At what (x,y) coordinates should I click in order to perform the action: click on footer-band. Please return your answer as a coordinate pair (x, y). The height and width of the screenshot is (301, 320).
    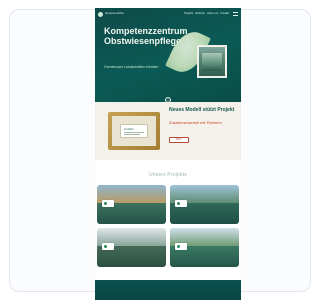
    Looking at the image, I should click on (168, 290).